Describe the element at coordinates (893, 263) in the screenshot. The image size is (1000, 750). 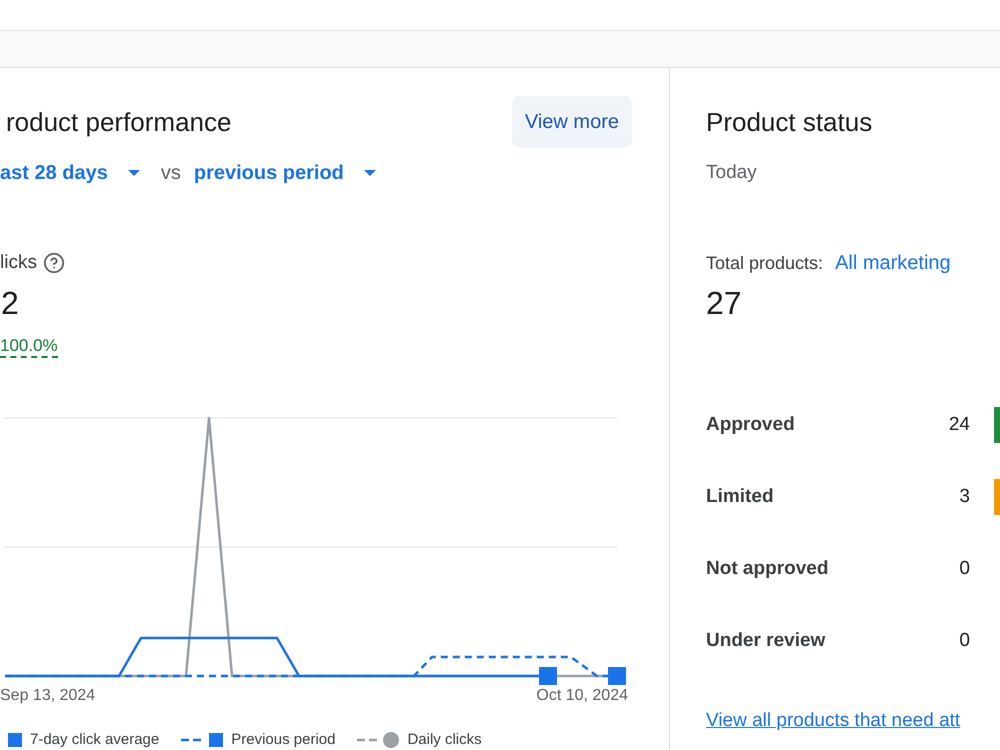
I see `marketing-methods-dropdown: All marketing` at that location.